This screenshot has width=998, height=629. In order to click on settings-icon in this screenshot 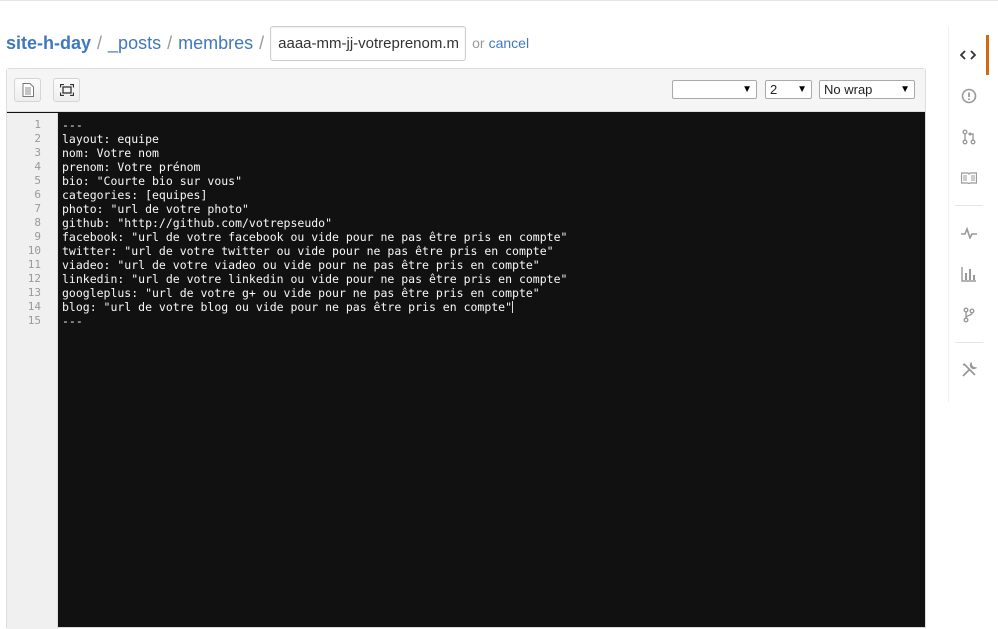, I will do `click(969, 369)`.